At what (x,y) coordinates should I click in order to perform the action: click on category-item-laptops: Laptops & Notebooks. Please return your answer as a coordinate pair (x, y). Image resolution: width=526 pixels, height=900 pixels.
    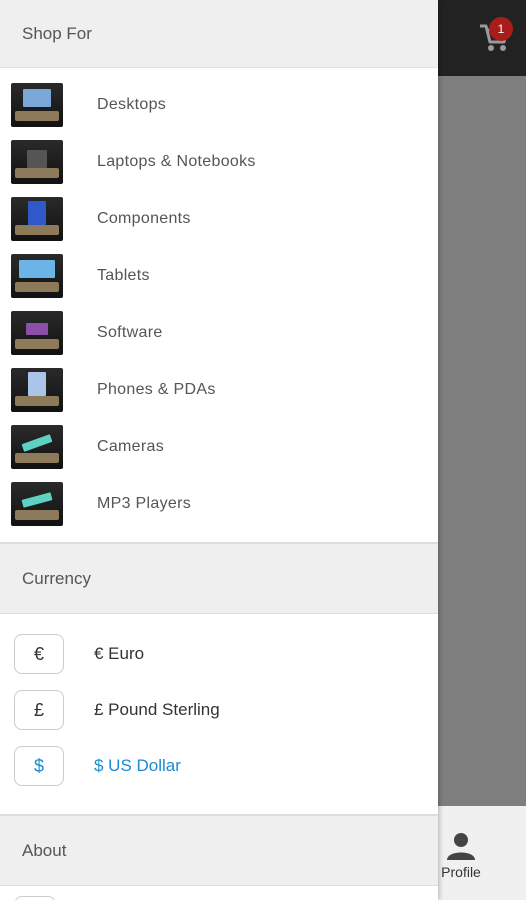
    Looking at the image, I should click on (219, 161).